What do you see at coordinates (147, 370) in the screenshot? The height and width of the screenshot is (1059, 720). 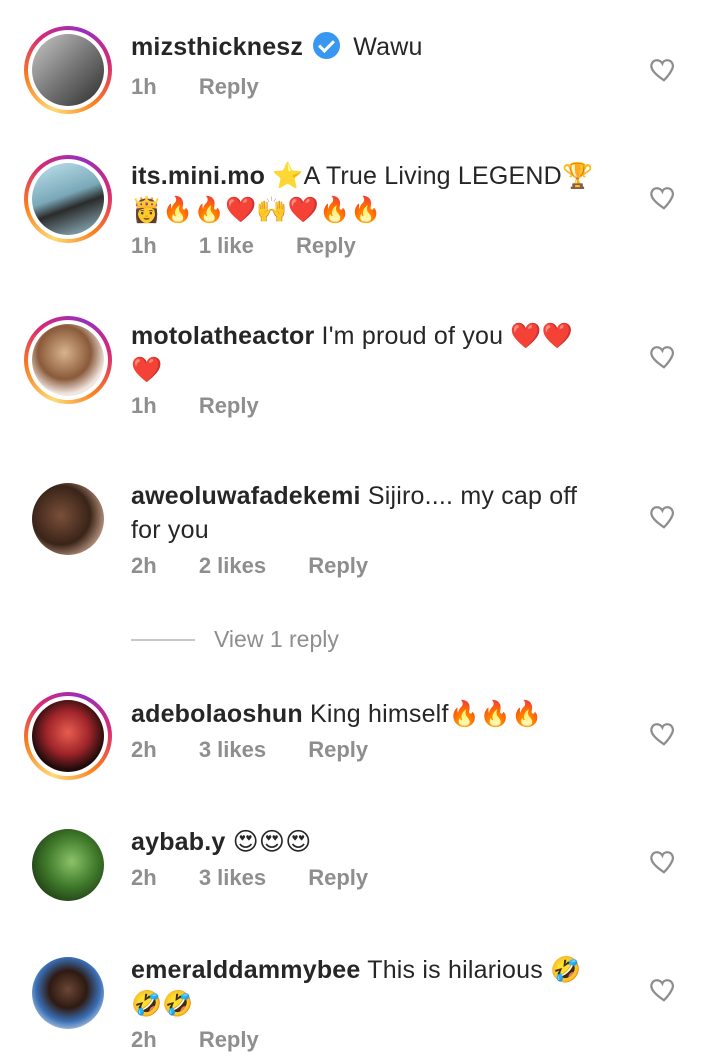 I see `comment-text-continued: ❤️` at bounding box center [147, 370].